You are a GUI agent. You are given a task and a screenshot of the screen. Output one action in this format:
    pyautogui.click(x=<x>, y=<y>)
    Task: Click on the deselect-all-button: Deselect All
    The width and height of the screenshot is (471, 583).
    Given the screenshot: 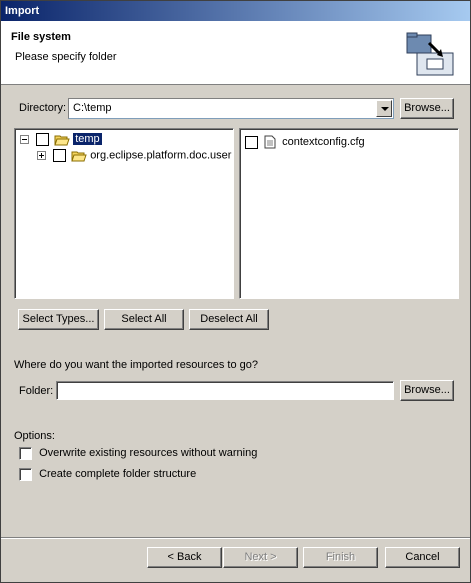 What is the action you would take?
    pyautogui.click(x=229, y=319)
    